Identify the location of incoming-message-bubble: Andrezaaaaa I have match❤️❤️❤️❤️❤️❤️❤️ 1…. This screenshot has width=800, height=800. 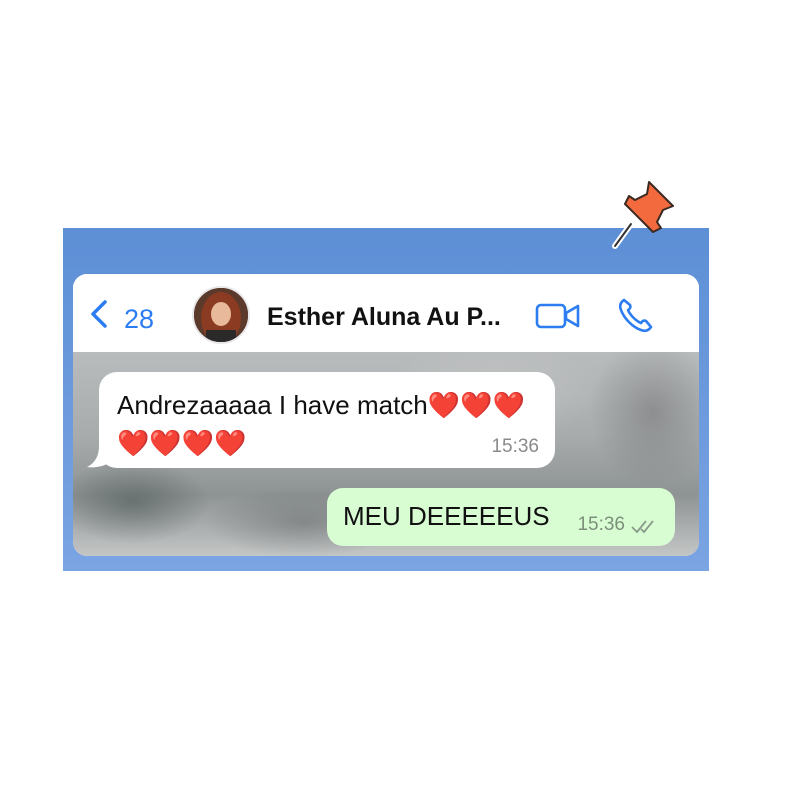
(327, 420).